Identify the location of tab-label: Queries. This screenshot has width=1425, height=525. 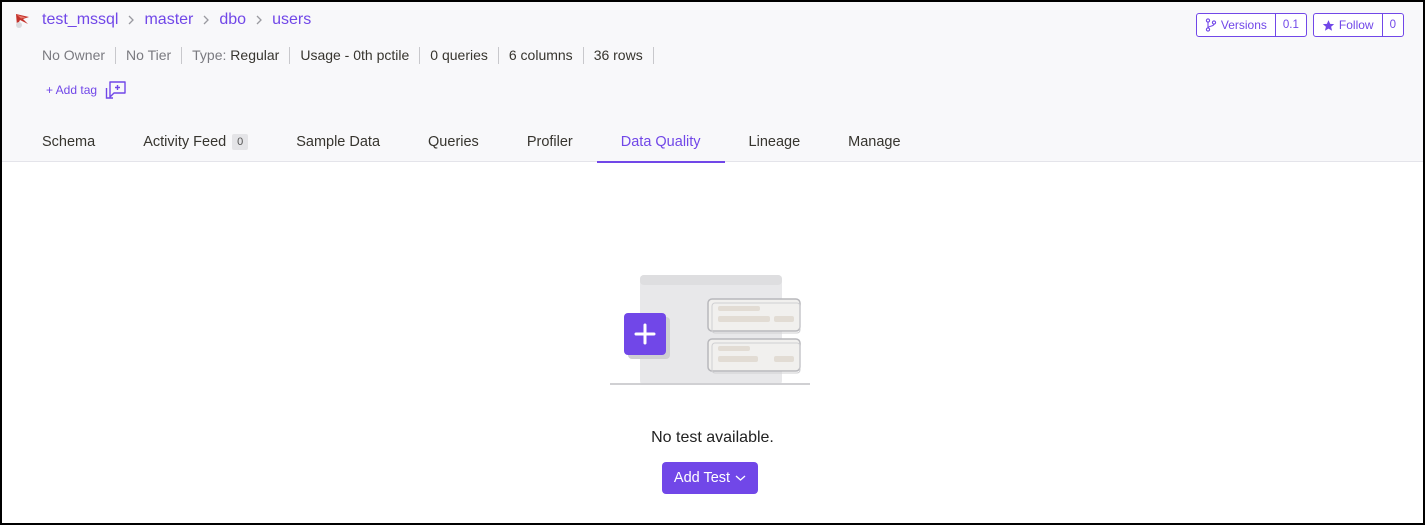
(453, 142).